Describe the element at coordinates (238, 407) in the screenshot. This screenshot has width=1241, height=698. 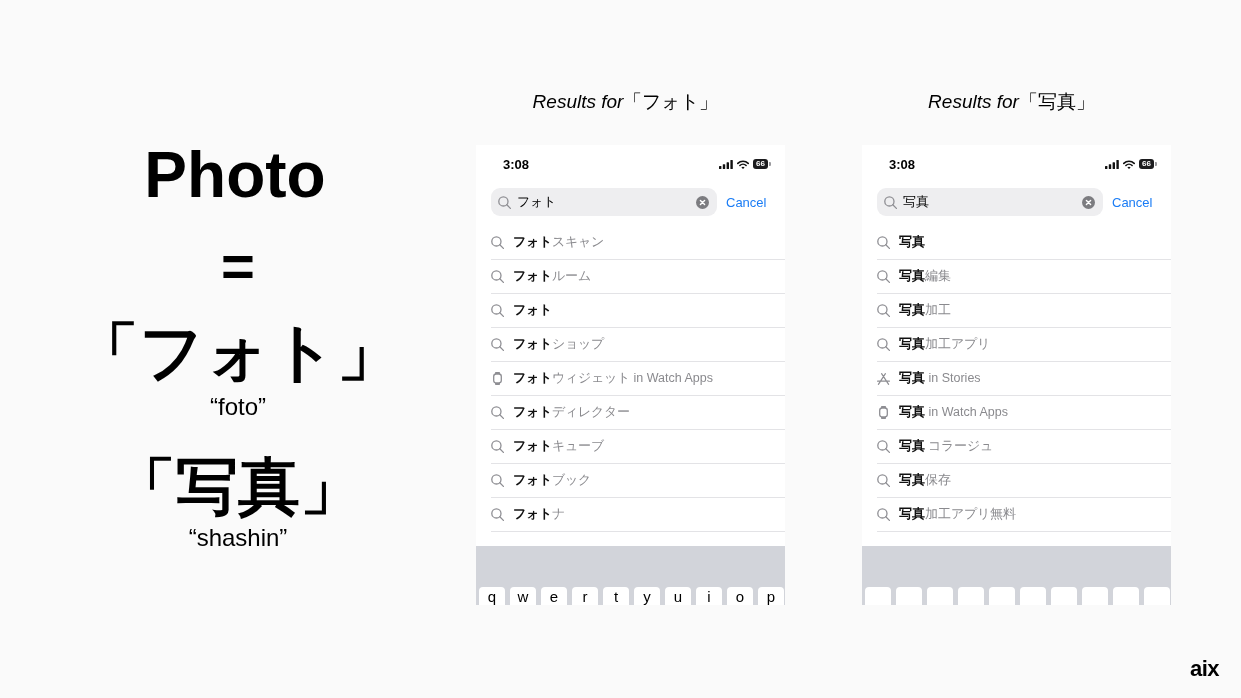
I see `romaji-reading: “foto”` at that location.